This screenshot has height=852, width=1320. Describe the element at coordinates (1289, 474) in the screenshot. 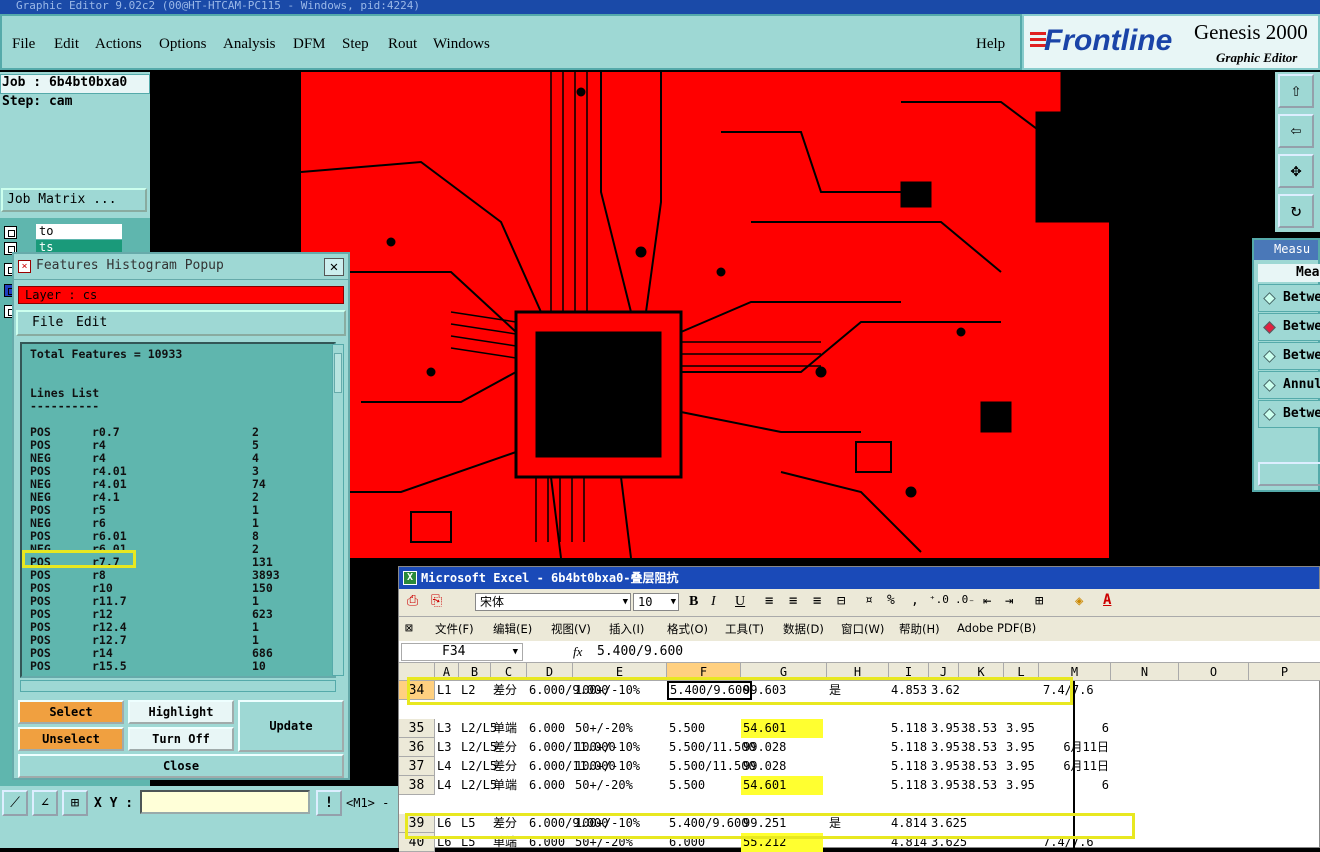

I see `measure-button` at that location.